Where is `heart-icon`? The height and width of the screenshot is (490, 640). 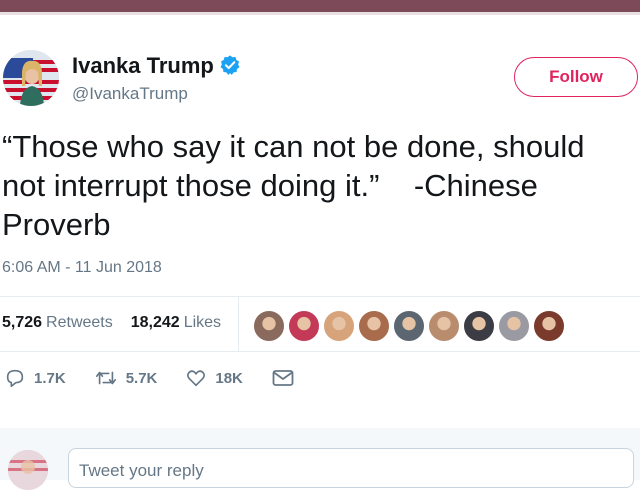
heart-icon is located at coordinates (196, 378).